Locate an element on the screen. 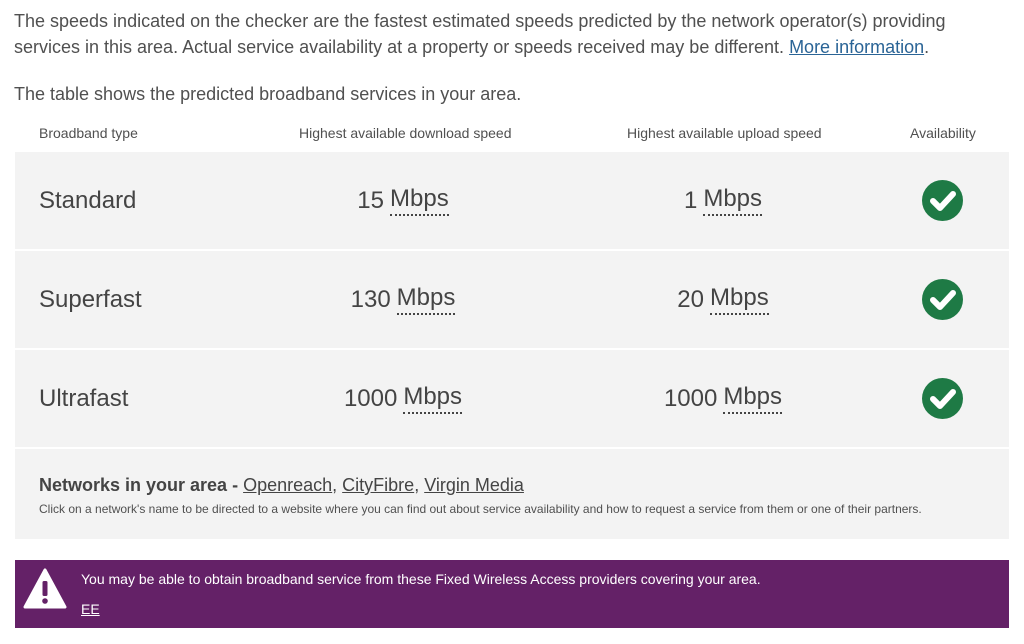  header-broadband-type: Broadband type is located at coordinates (88, 133).